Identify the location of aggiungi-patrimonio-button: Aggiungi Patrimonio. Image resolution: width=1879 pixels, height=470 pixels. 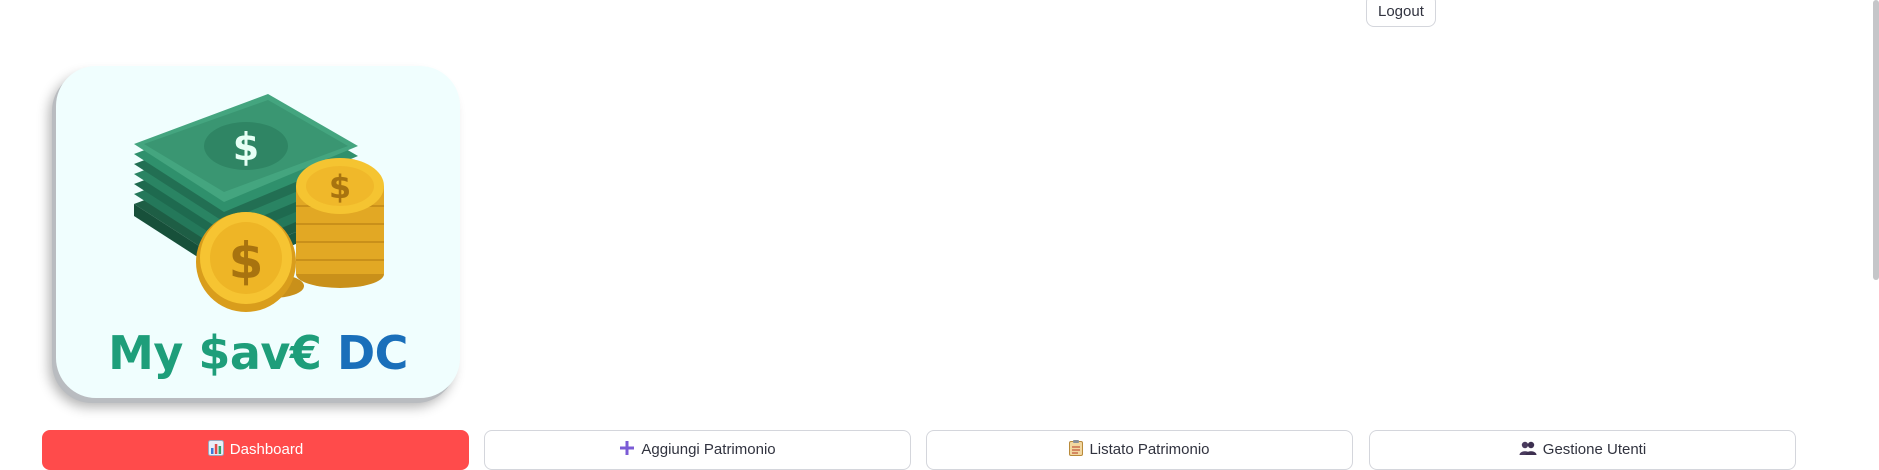
(697, 450).